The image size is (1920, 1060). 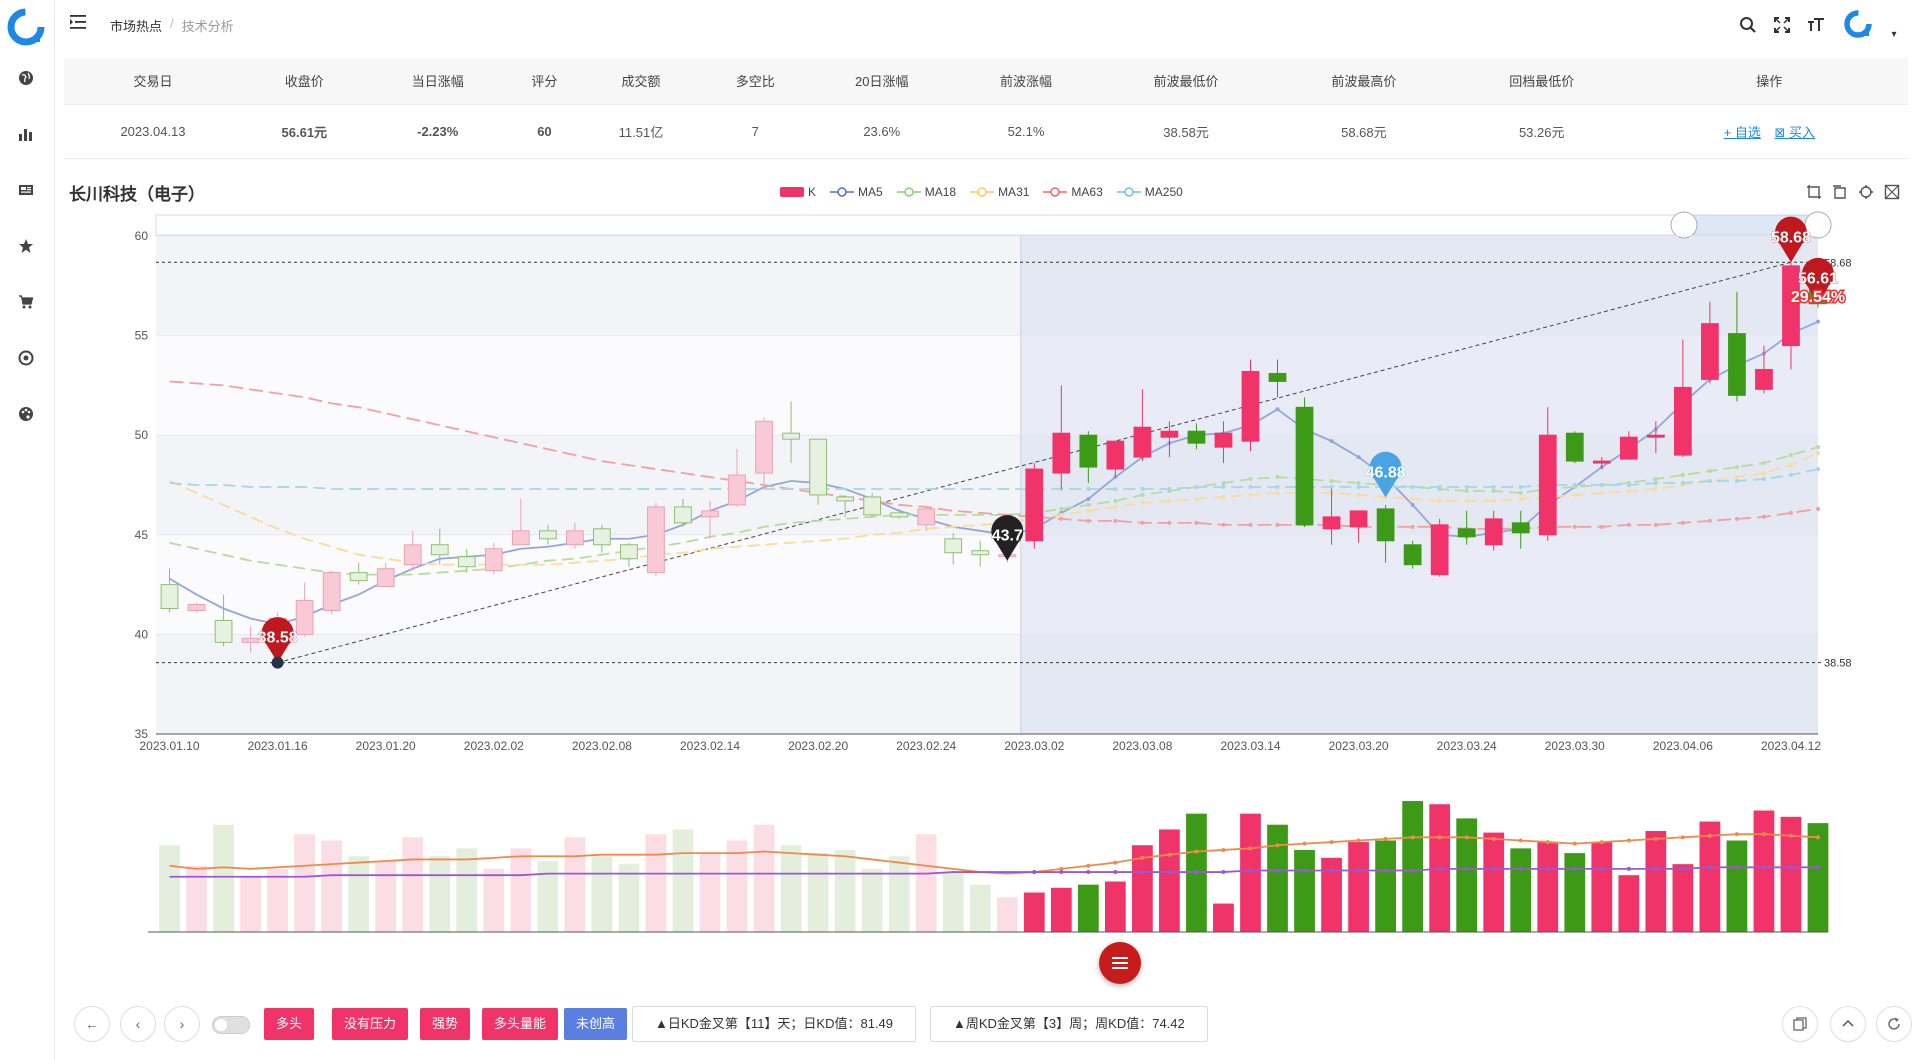 I want to click on zoom-reset-icon, so click(x=1841, y=193).